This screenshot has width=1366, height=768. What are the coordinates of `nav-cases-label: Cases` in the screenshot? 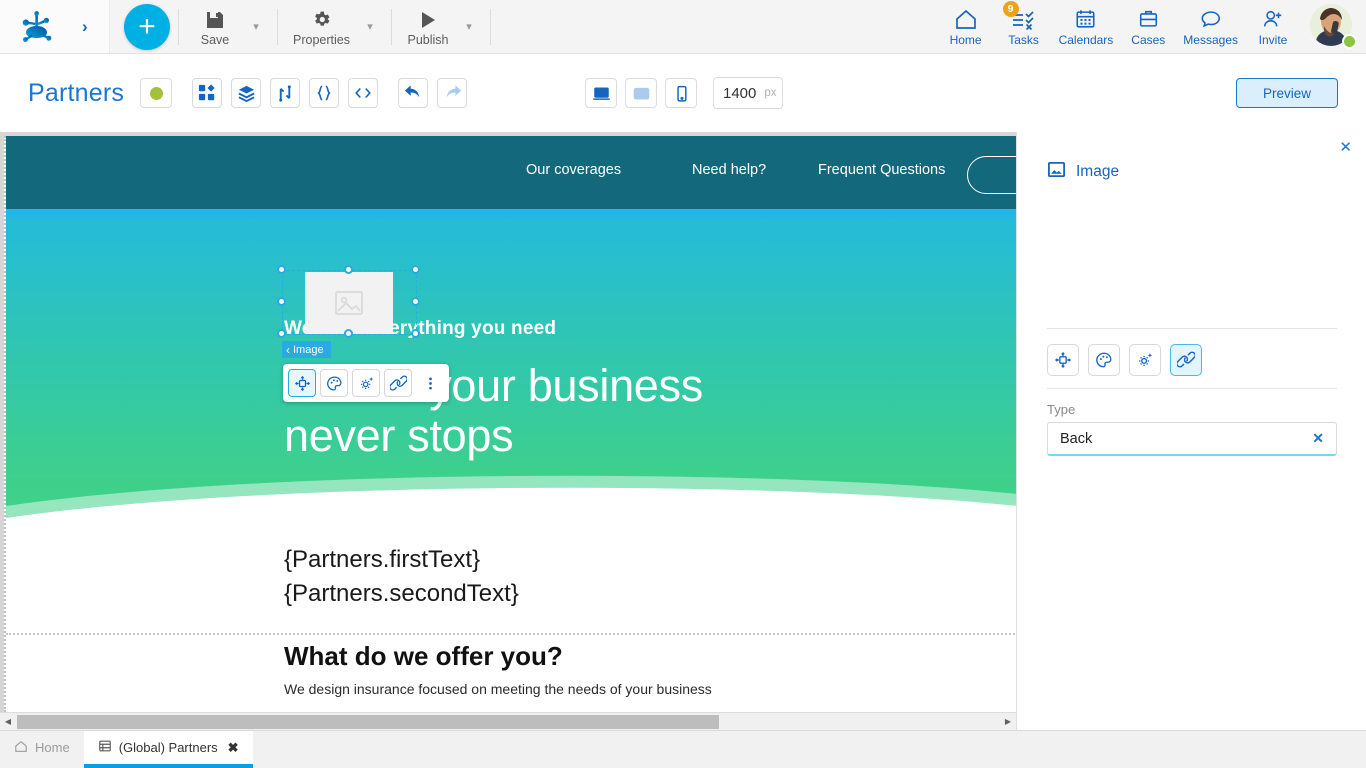 It's located at (1148, 40).